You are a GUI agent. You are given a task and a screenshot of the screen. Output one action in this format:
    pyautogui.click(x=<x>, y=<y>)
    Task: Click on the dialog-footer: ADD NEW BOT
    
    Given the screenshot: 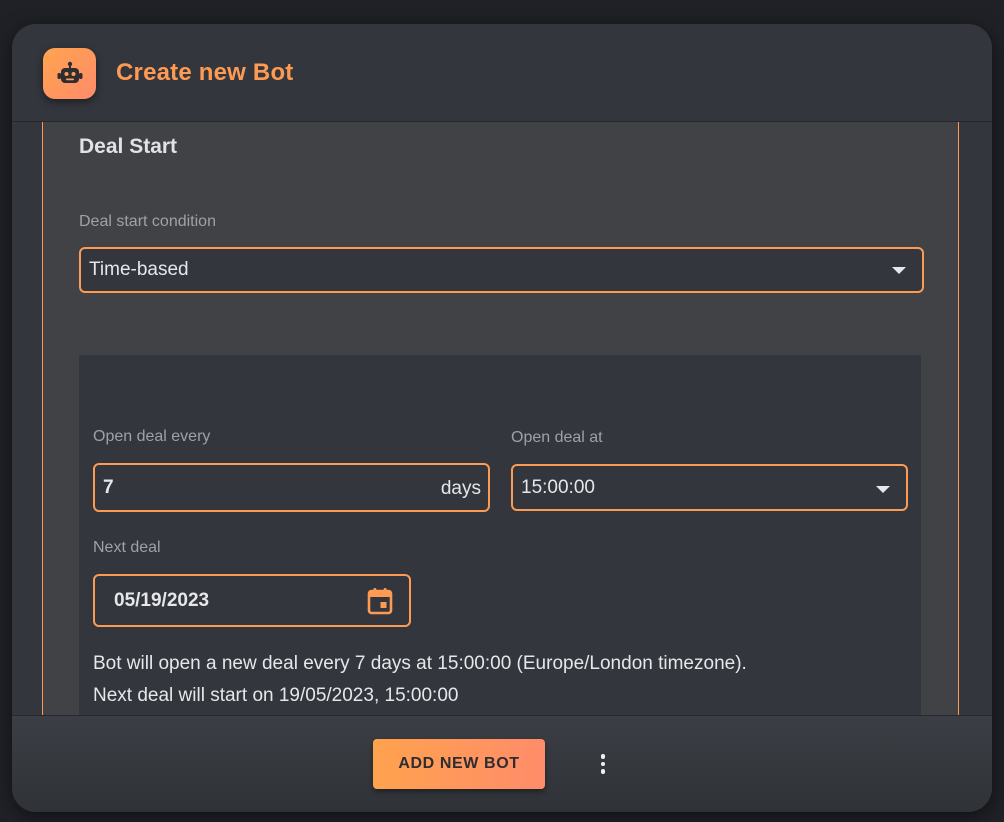 What is the action you would take?
    pyautogui.click(x=502, y=763)
    